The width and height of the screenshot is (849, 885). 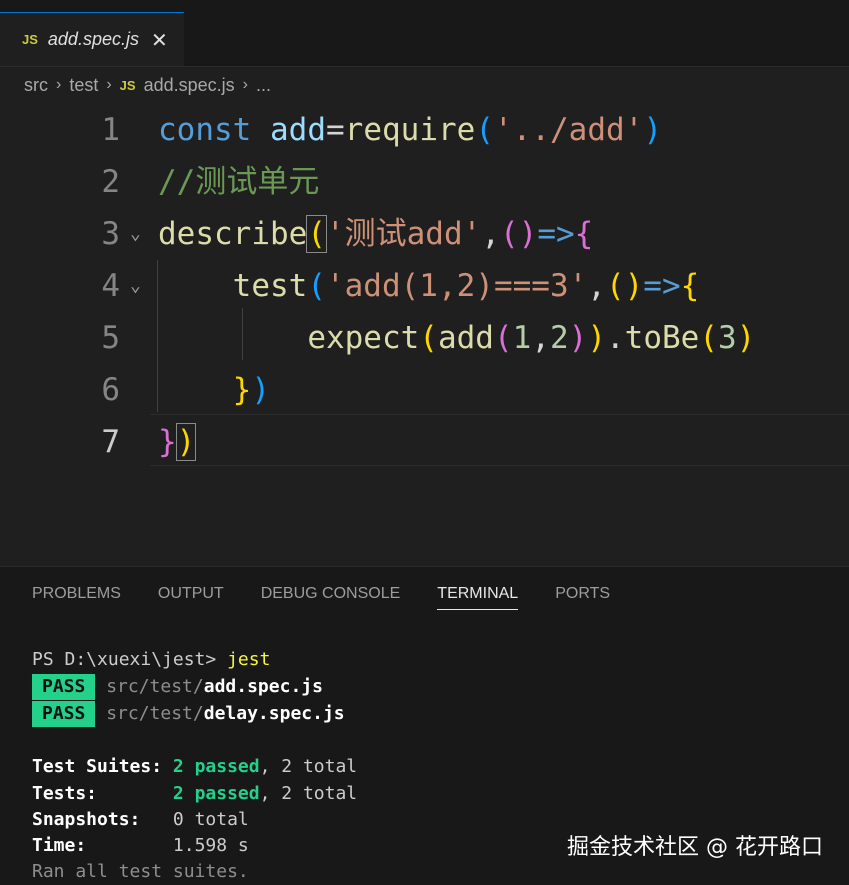 I want to click on summary-row: Test Suites: 2 passed, 2 total, so click(x=194, y=767).